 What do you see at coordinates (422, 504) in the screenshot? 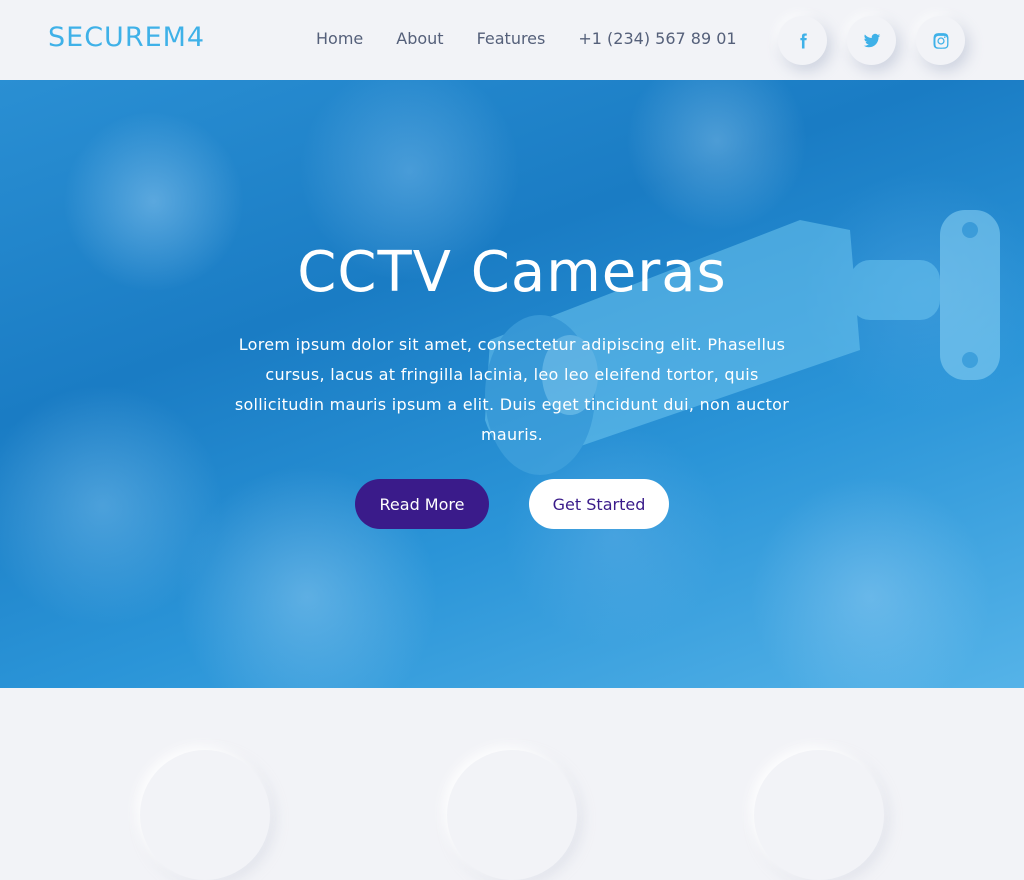
I see `read-more-button: Read More` at bounding box center [422, 504].